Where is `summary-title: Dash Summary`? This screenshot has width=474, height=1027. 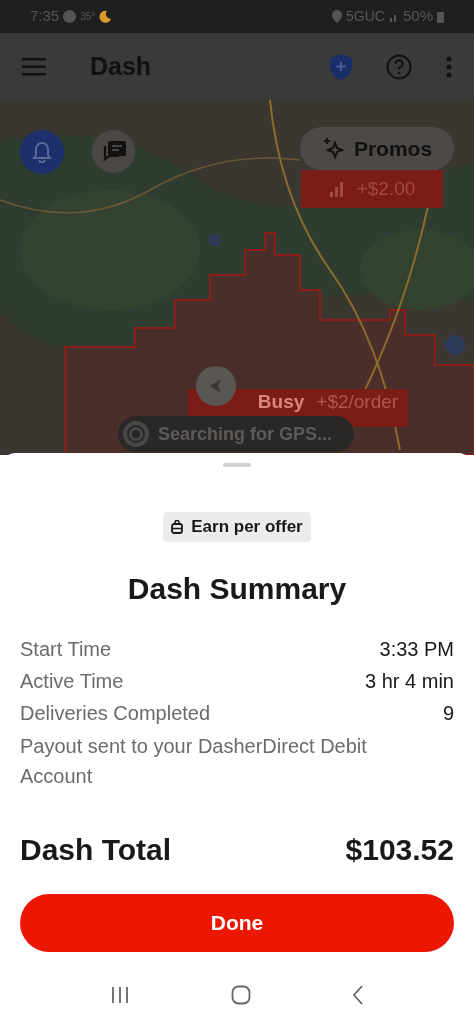 summary-title: Dash Summary is located at coordinates (237, 589).